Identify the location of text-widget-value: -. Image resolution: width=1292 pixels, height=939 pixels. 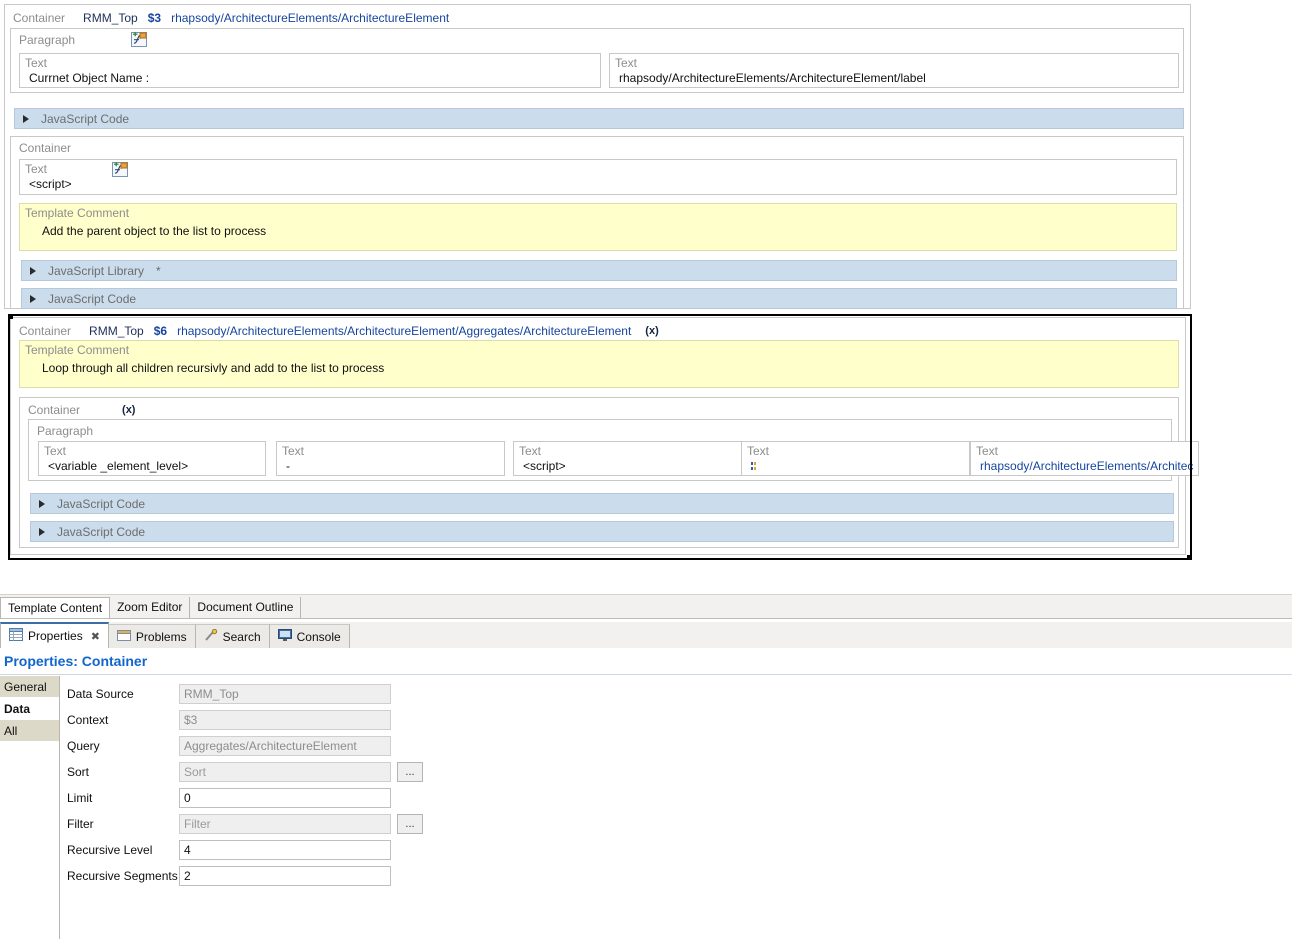
(288, 466).